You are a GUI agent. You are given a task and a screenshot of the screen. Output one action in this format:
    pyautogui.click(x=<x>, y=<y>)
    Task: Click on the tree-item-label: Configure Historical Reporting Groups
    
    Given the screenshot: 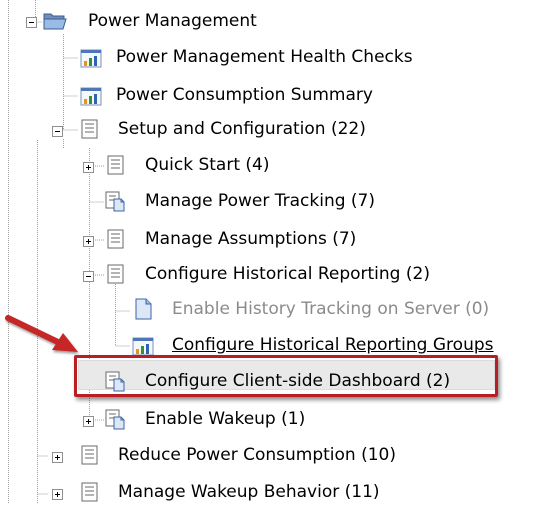 What is the action you would take?
    pyautogui.click(x=333, y=345)
    